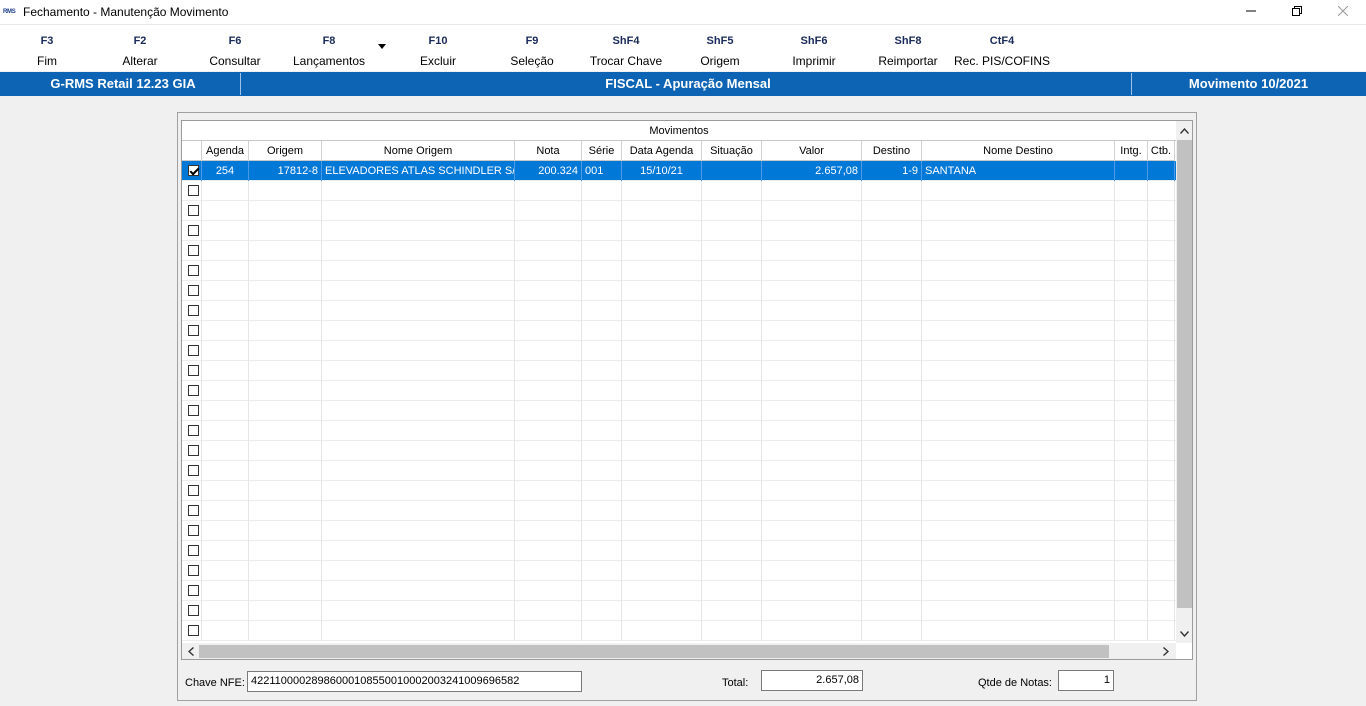  What do you see at coordinates (225, 151) in the screenshot?
I see `column-header: Agenda` at bounding box center [225, 151].